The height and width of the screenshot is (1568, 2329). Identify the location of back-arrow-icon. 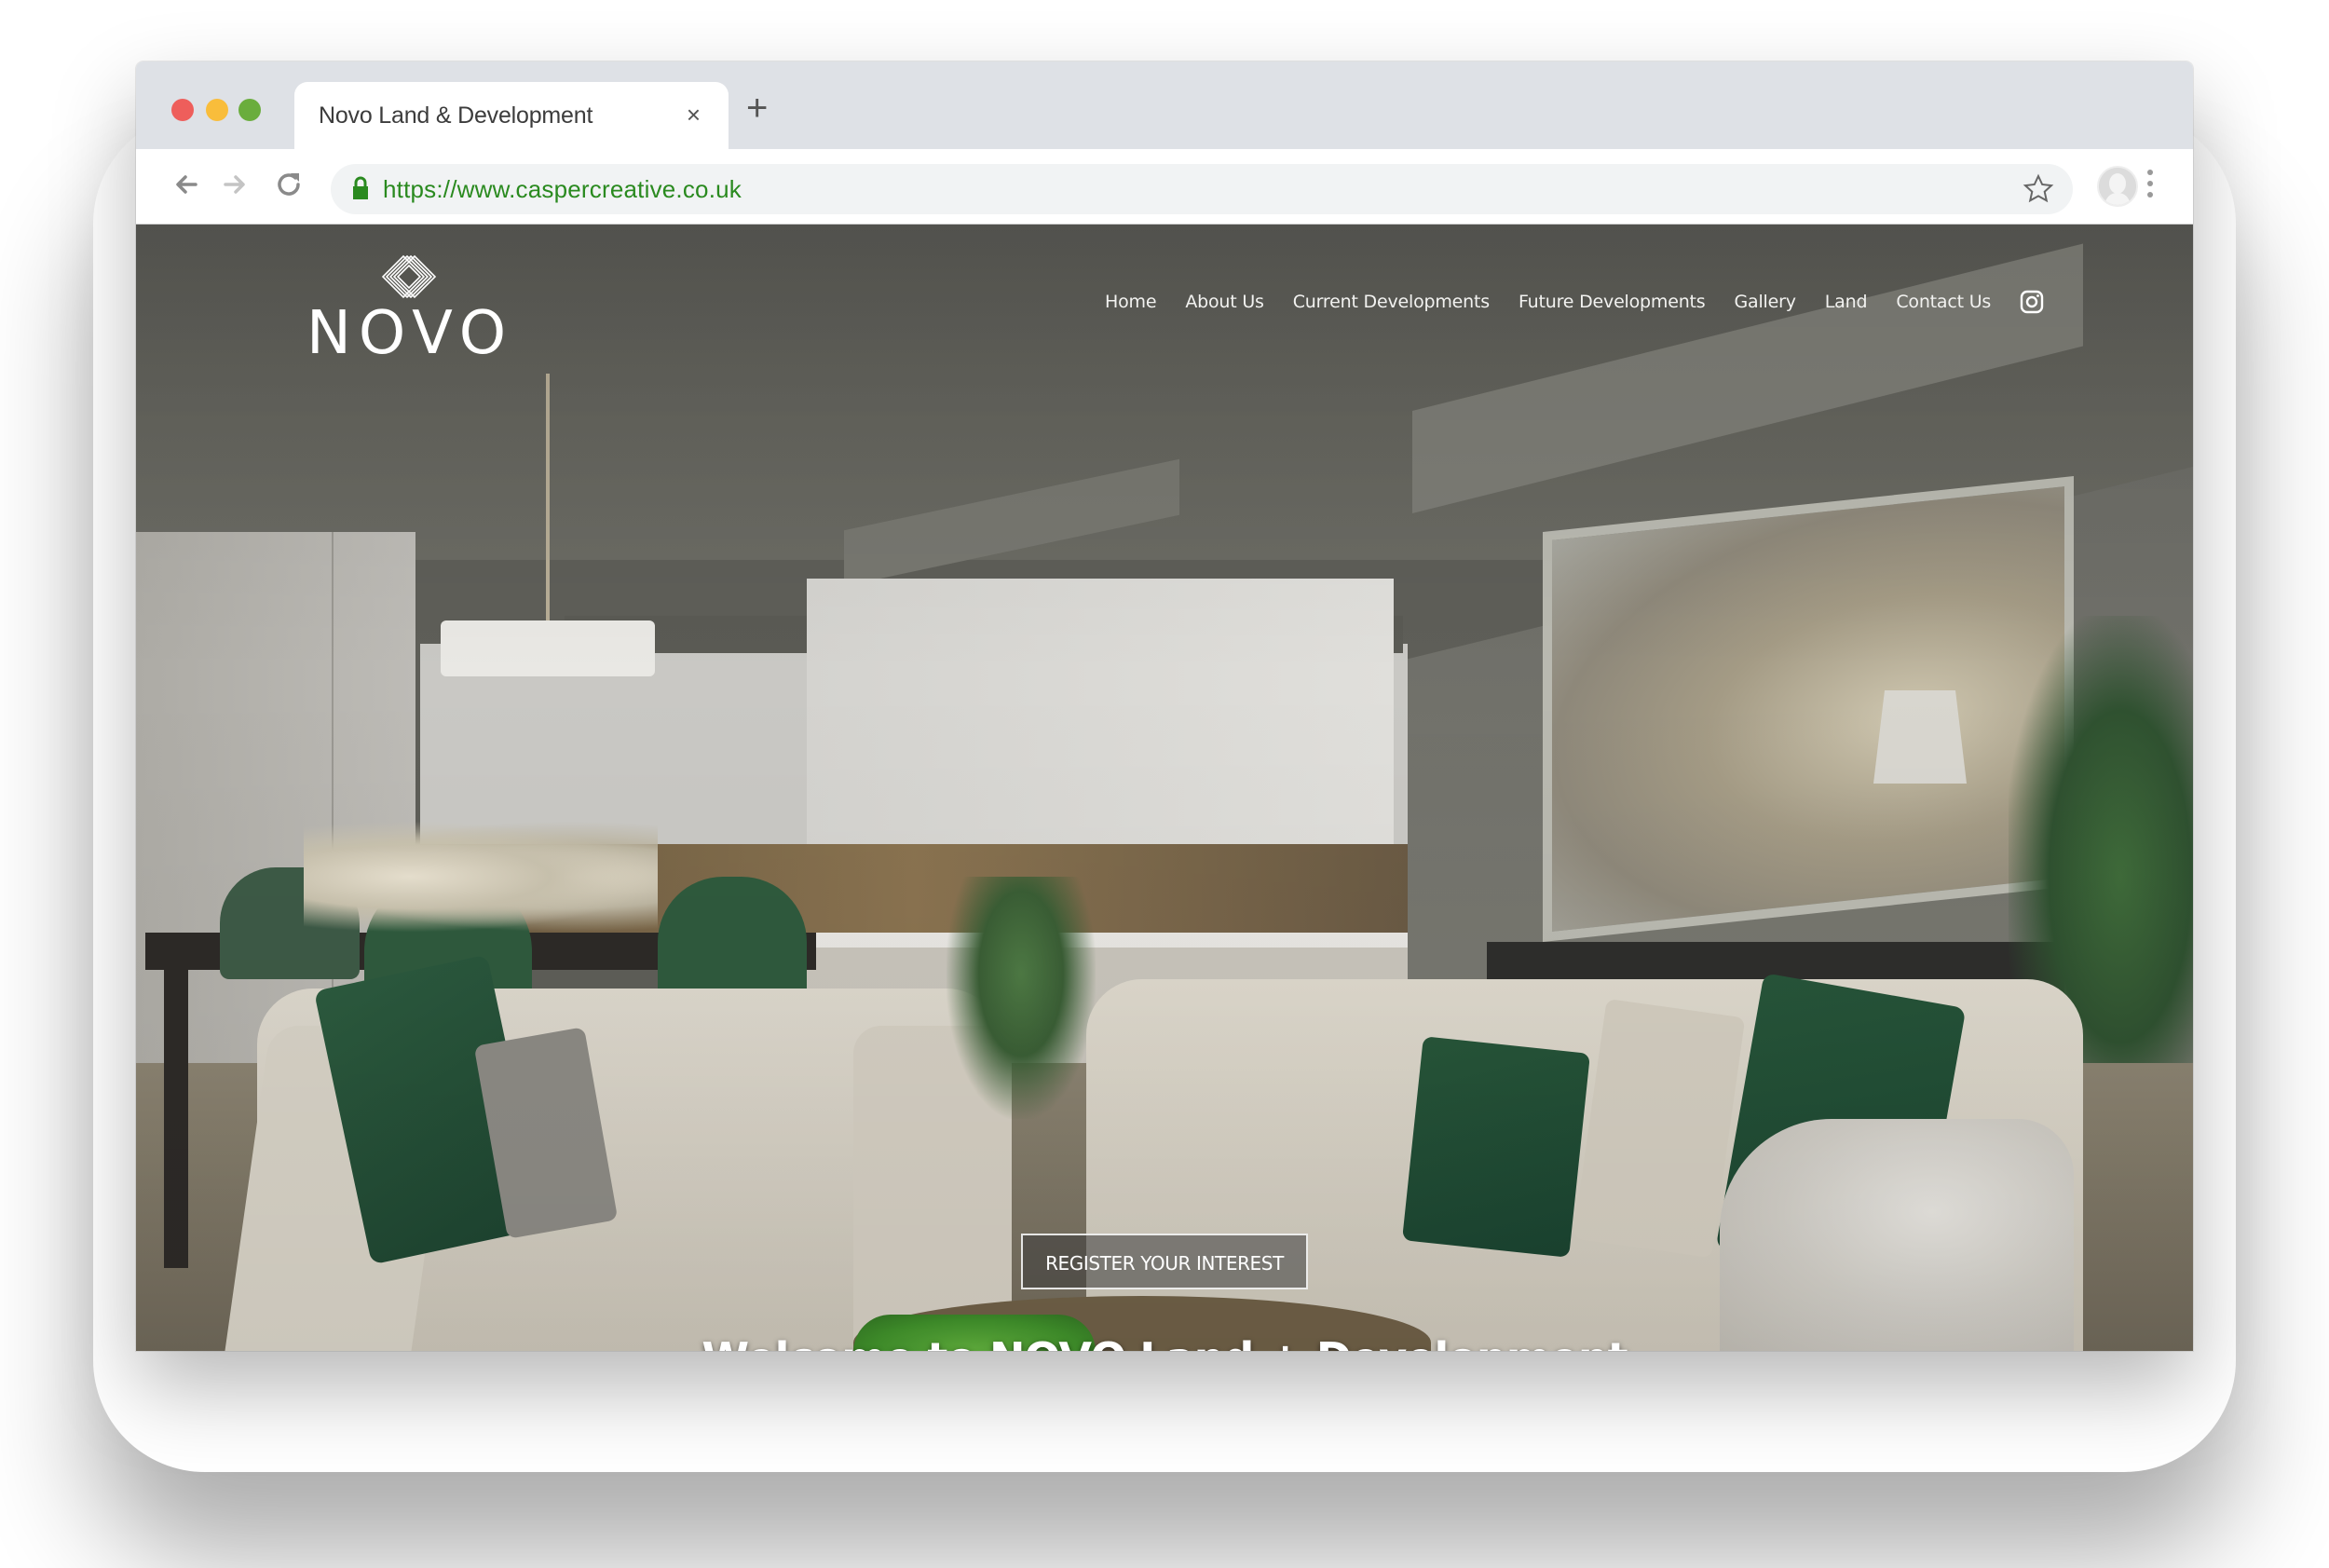
(186, 184).